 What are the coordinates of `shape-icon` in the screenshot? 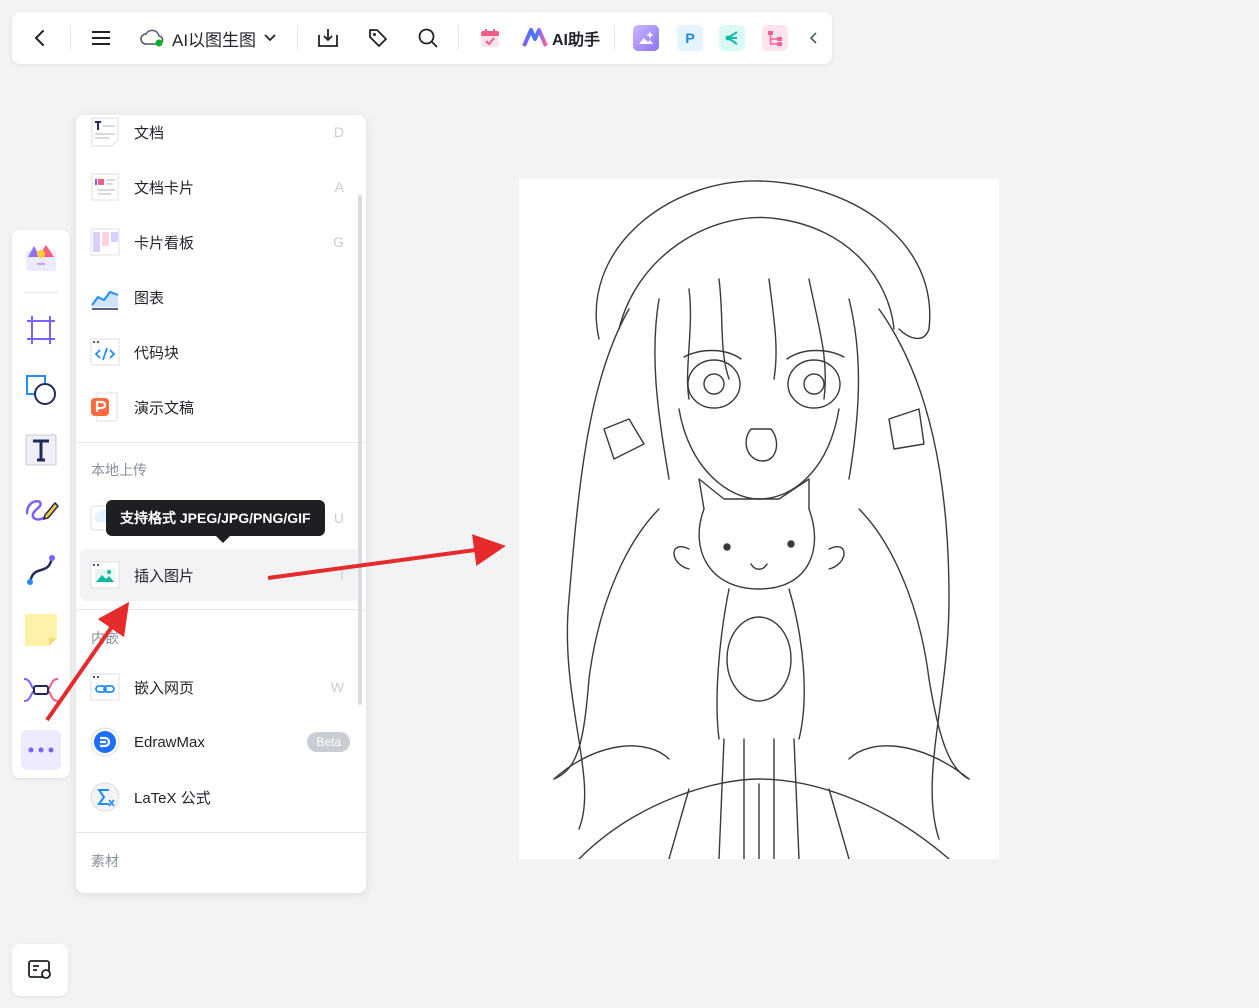 It's located at (41, 390).